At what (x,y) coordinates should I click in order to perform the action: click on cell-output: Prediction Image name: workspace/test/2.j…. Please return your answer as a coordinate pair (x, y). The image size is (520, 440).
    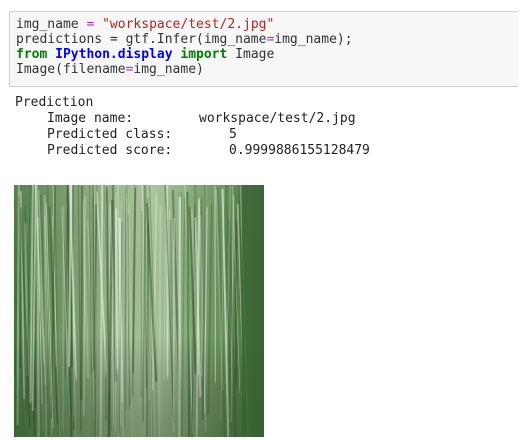
    Looking at the image, I should click on (192, 127).